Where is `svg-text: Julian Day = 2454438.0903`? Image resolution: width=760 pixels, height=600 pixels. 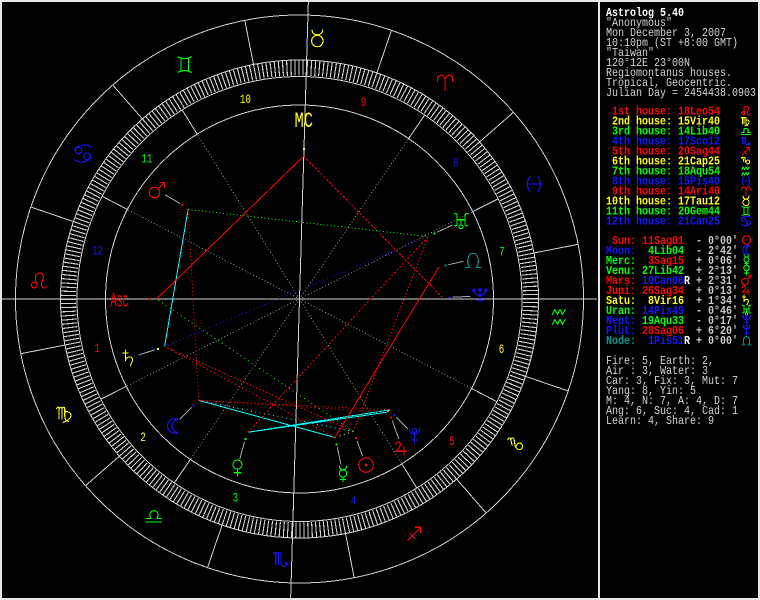
svg-text: Julian Day = 2454438.0903 is located at coordinates (681, 93).